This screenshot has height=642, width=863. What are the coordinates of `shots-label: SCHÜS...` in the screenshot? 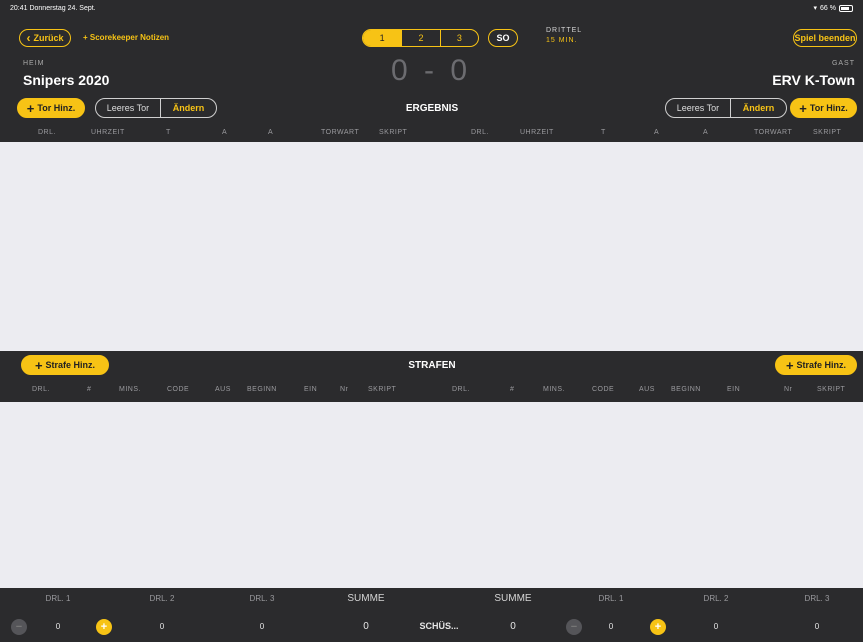 It's located at (439, 626).